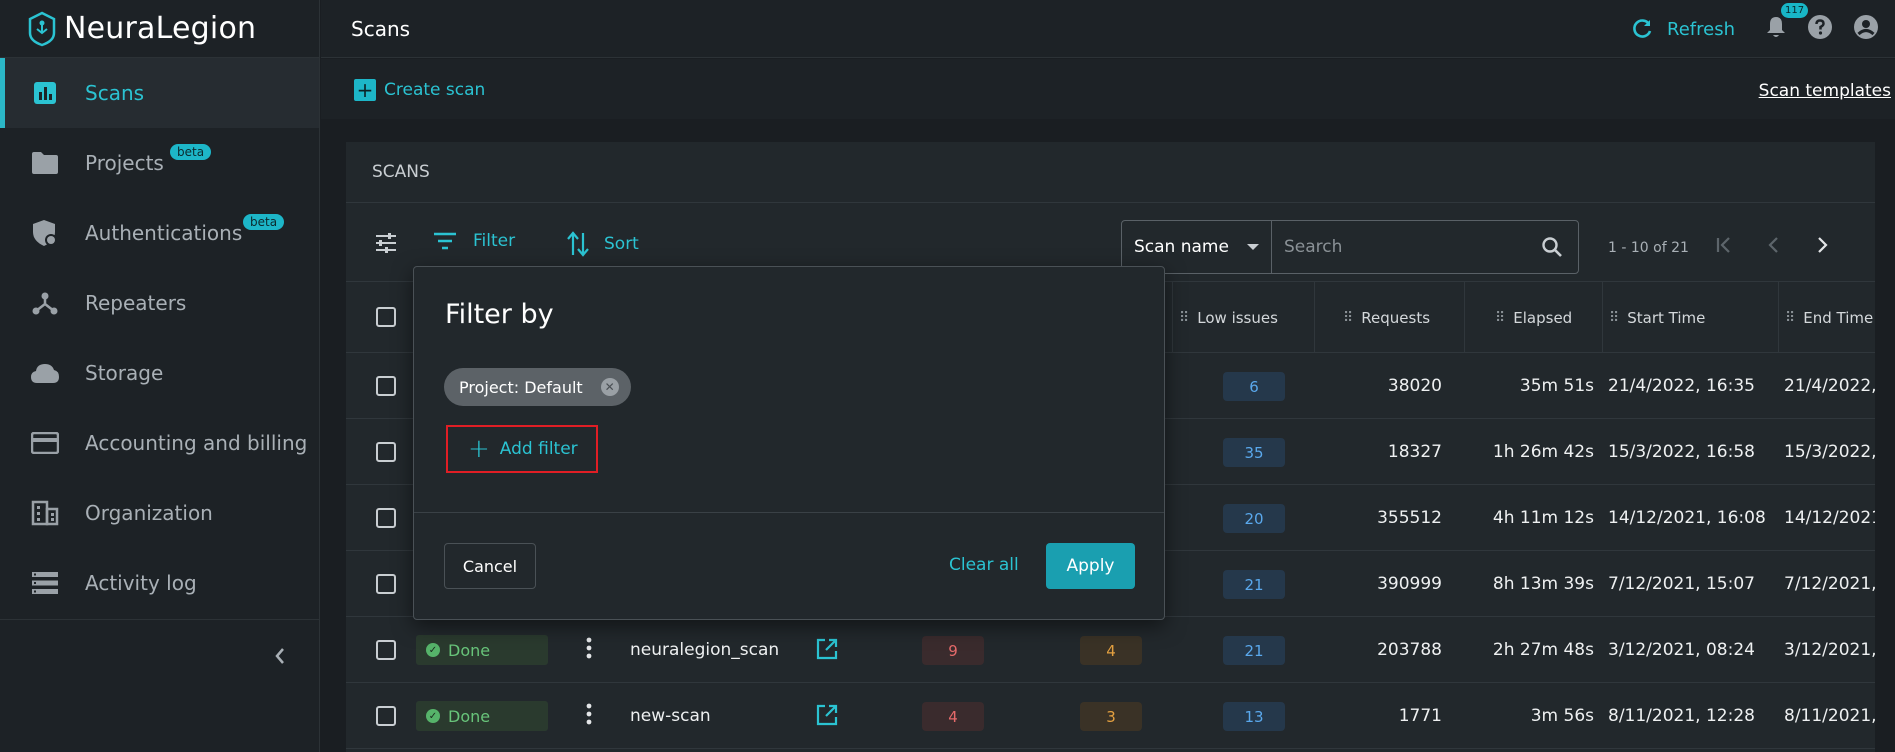  Describe the element at coordinates (1110, 172) in the screenshot. I see `card-title: SCANS` at that location.